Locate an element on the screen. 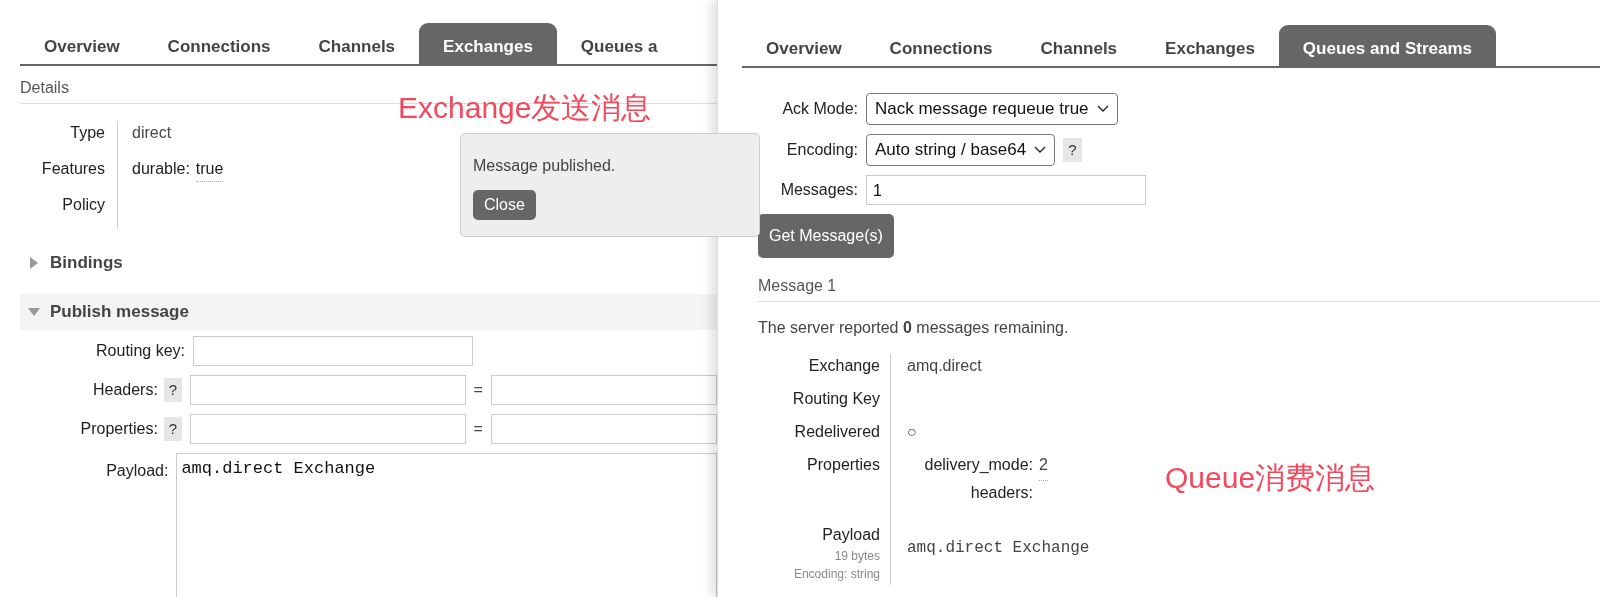  field-label: Routing Key is located at coordinates (836, 399).